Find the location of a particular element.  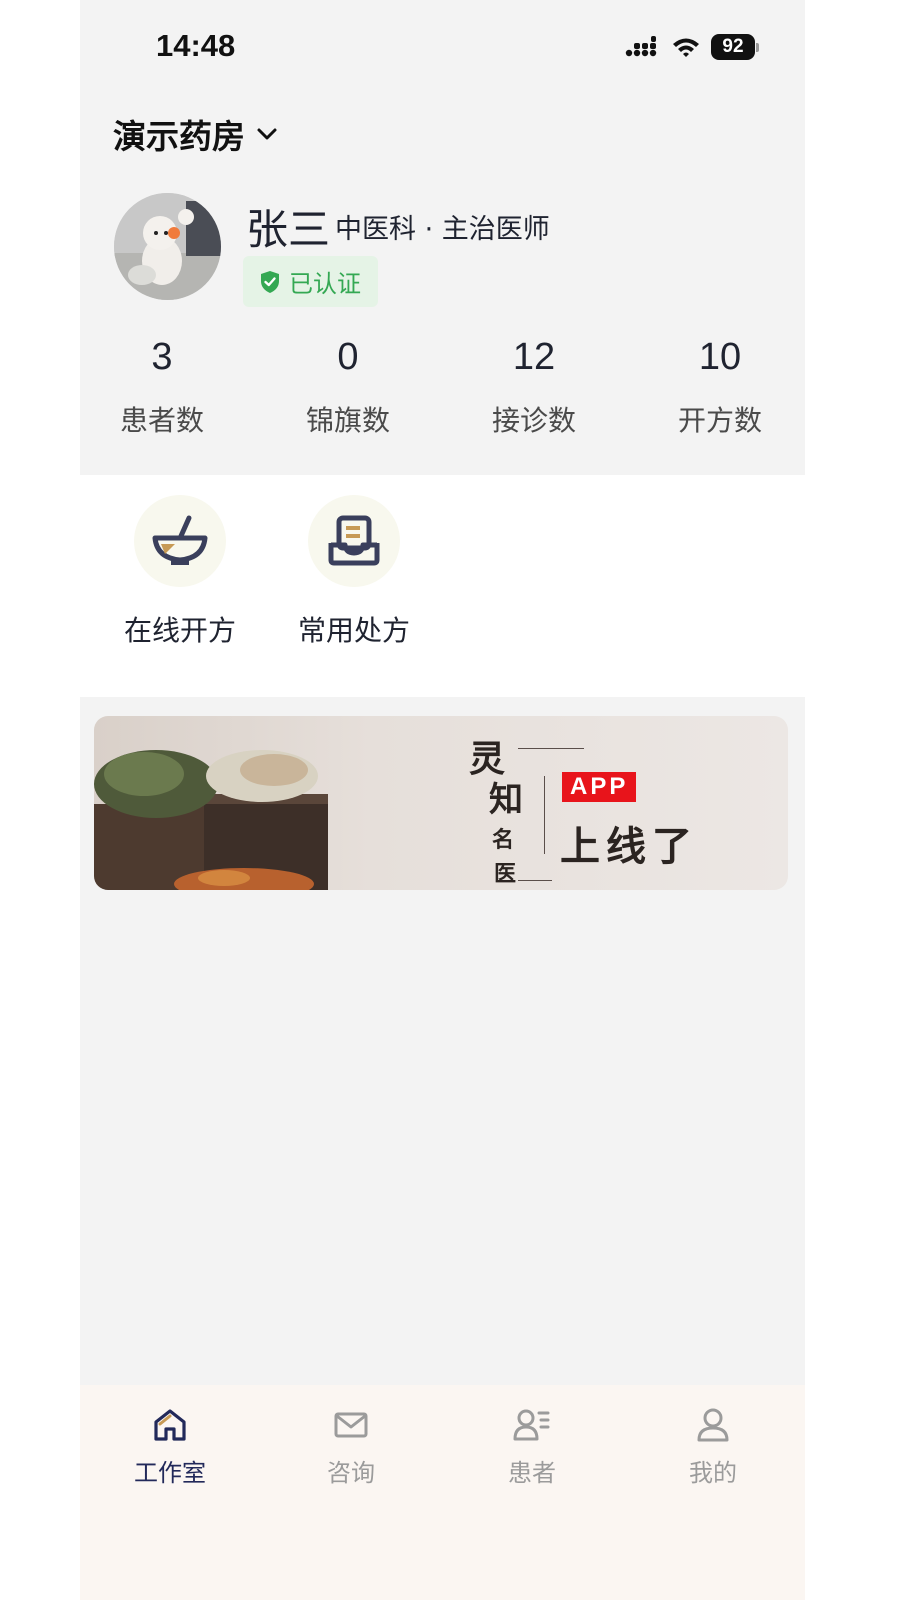

stat-value: 10 is located at coordinates (720, 357).